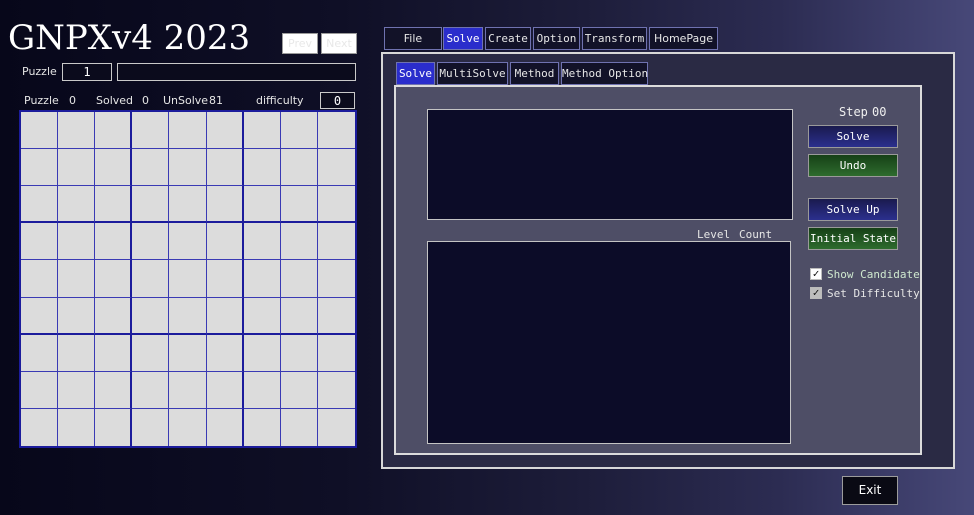  Describe the element at coordinates (816, 274) in the screenshot. I see `show-candidate-checkbox: ✓` at that location.